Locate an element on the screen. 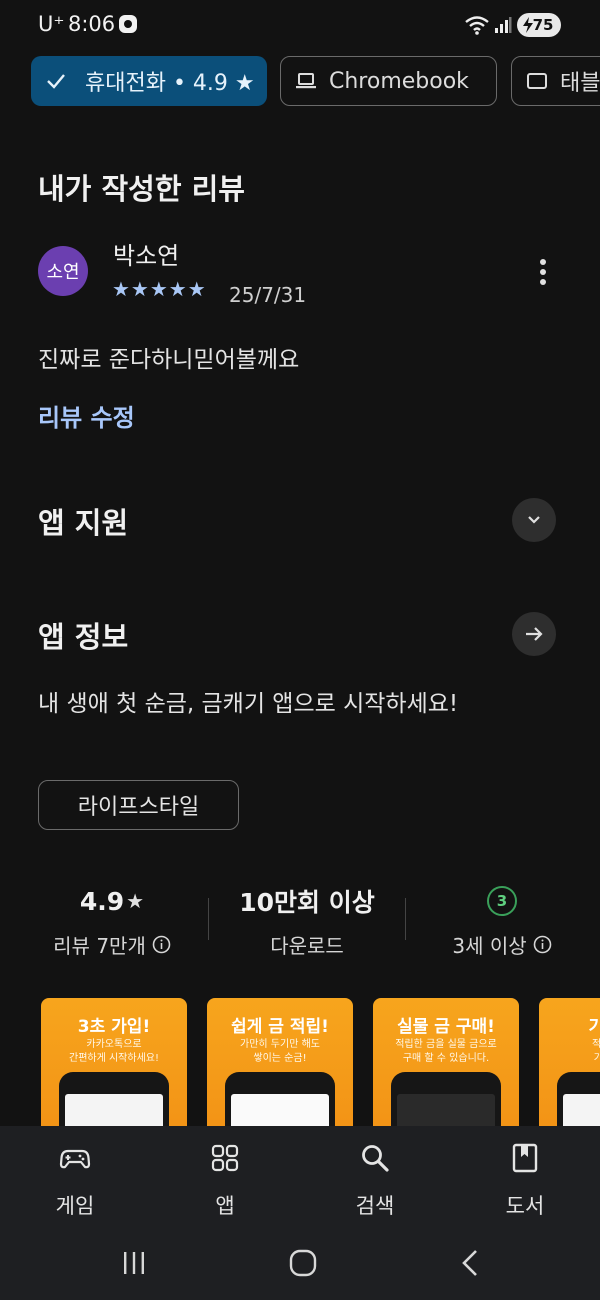 Image resolution: width=600 pixels, height=1300 pixels. app-description: 내 생애 첫 순금, 금캐기 앱으로 시작하세요! is located at coordinates (248, 704).